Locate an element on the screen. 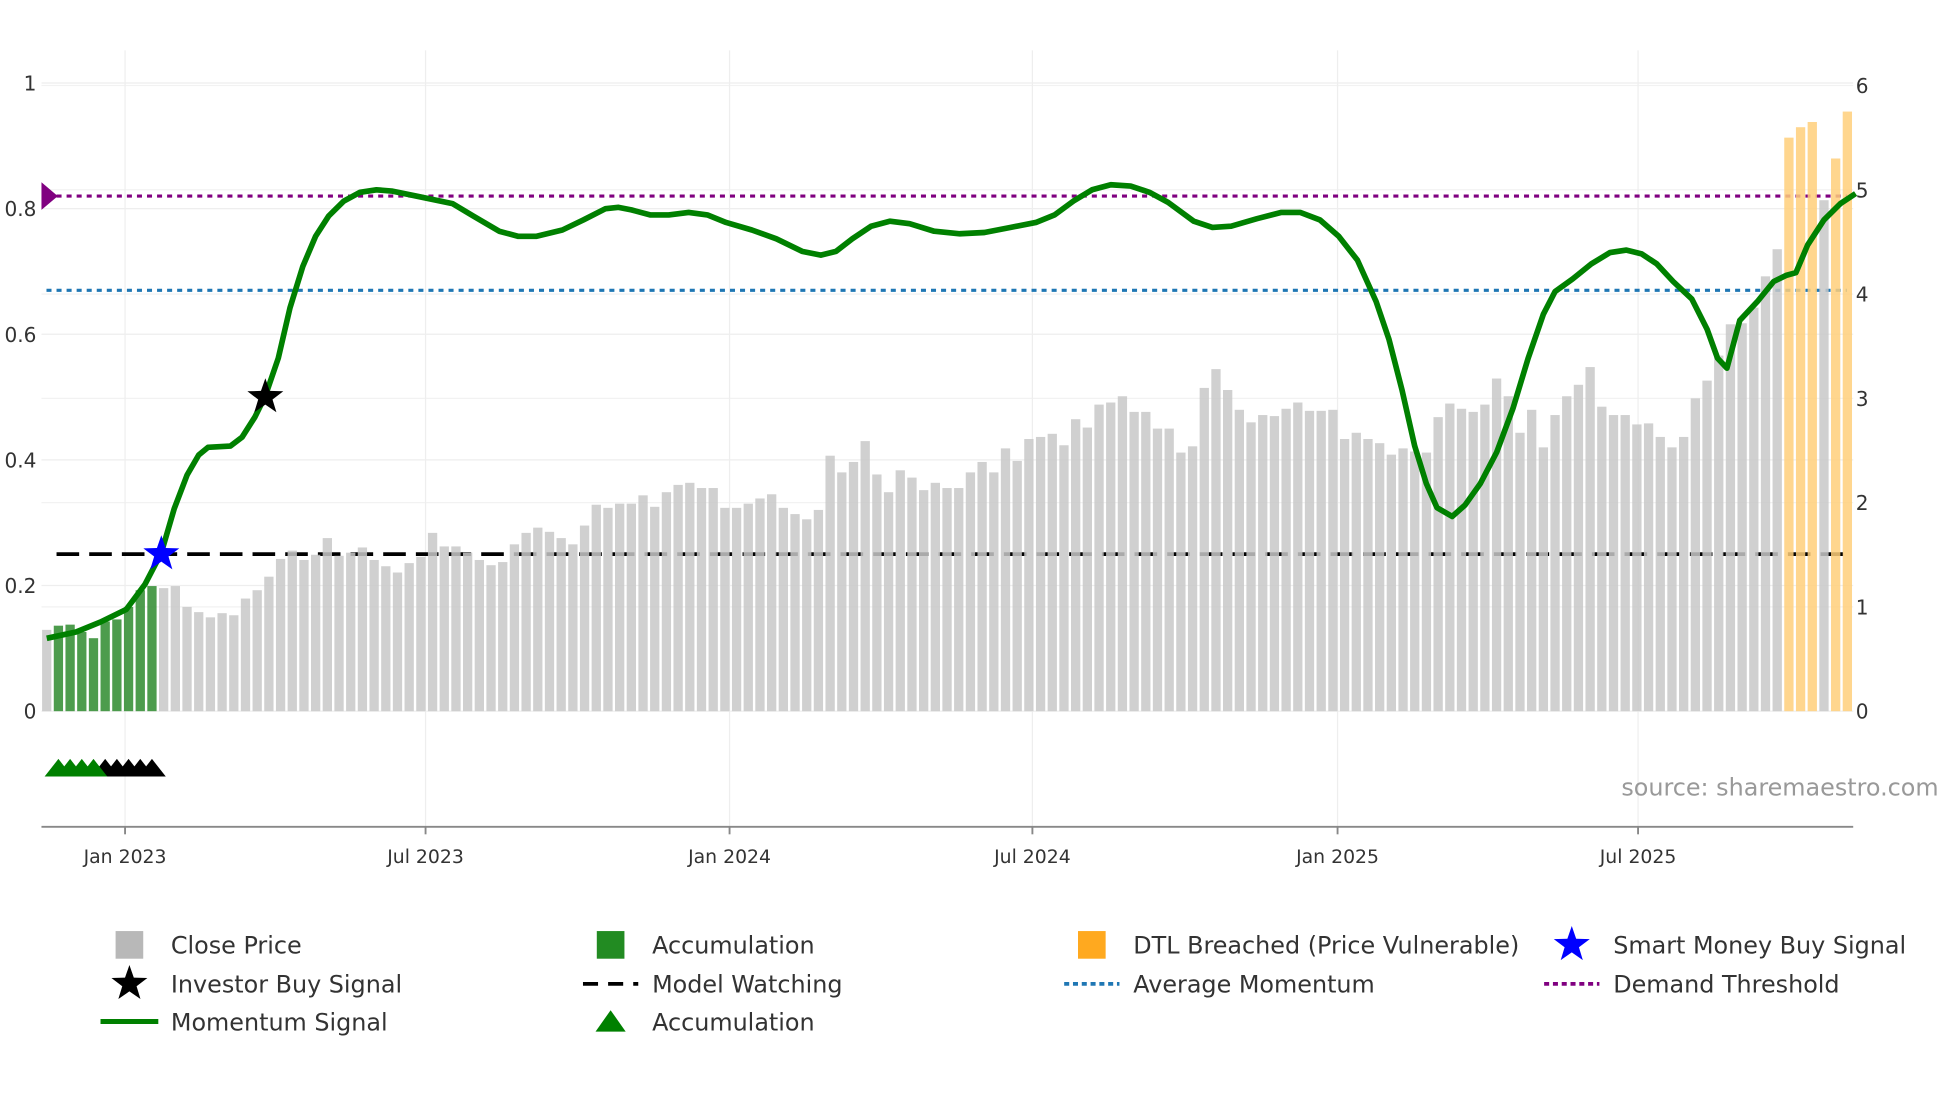 The height and width of the screenshot is (1102, 1960). right-axis-tick-label: 6 is located at coordinates (1862, 86).